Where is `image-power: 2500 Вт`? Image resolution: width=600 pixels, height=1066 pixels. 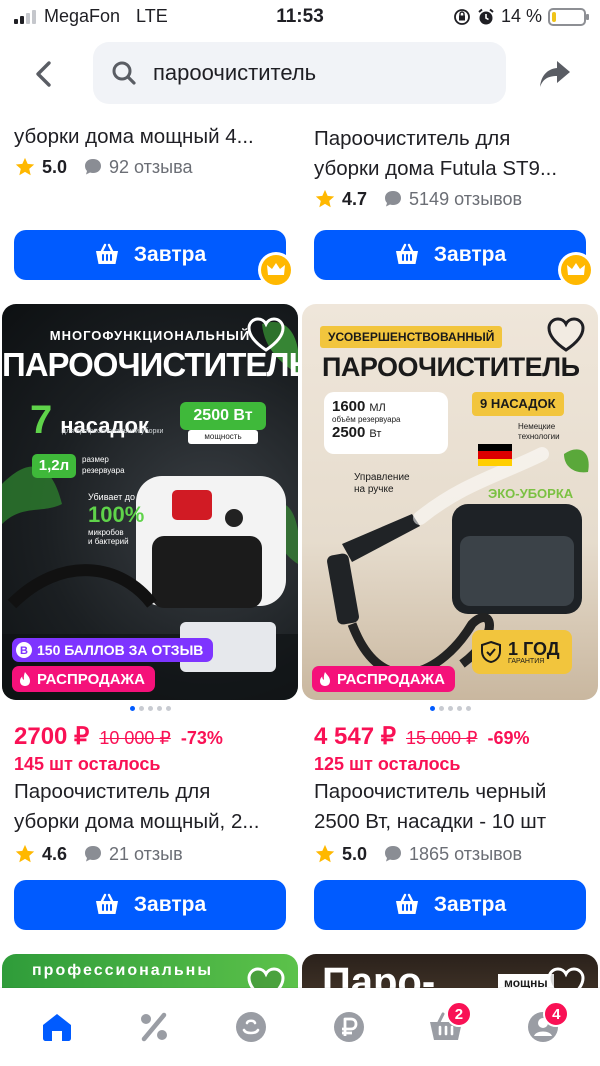
image-power: 2500 Вт is located at coordinates (223, 416).